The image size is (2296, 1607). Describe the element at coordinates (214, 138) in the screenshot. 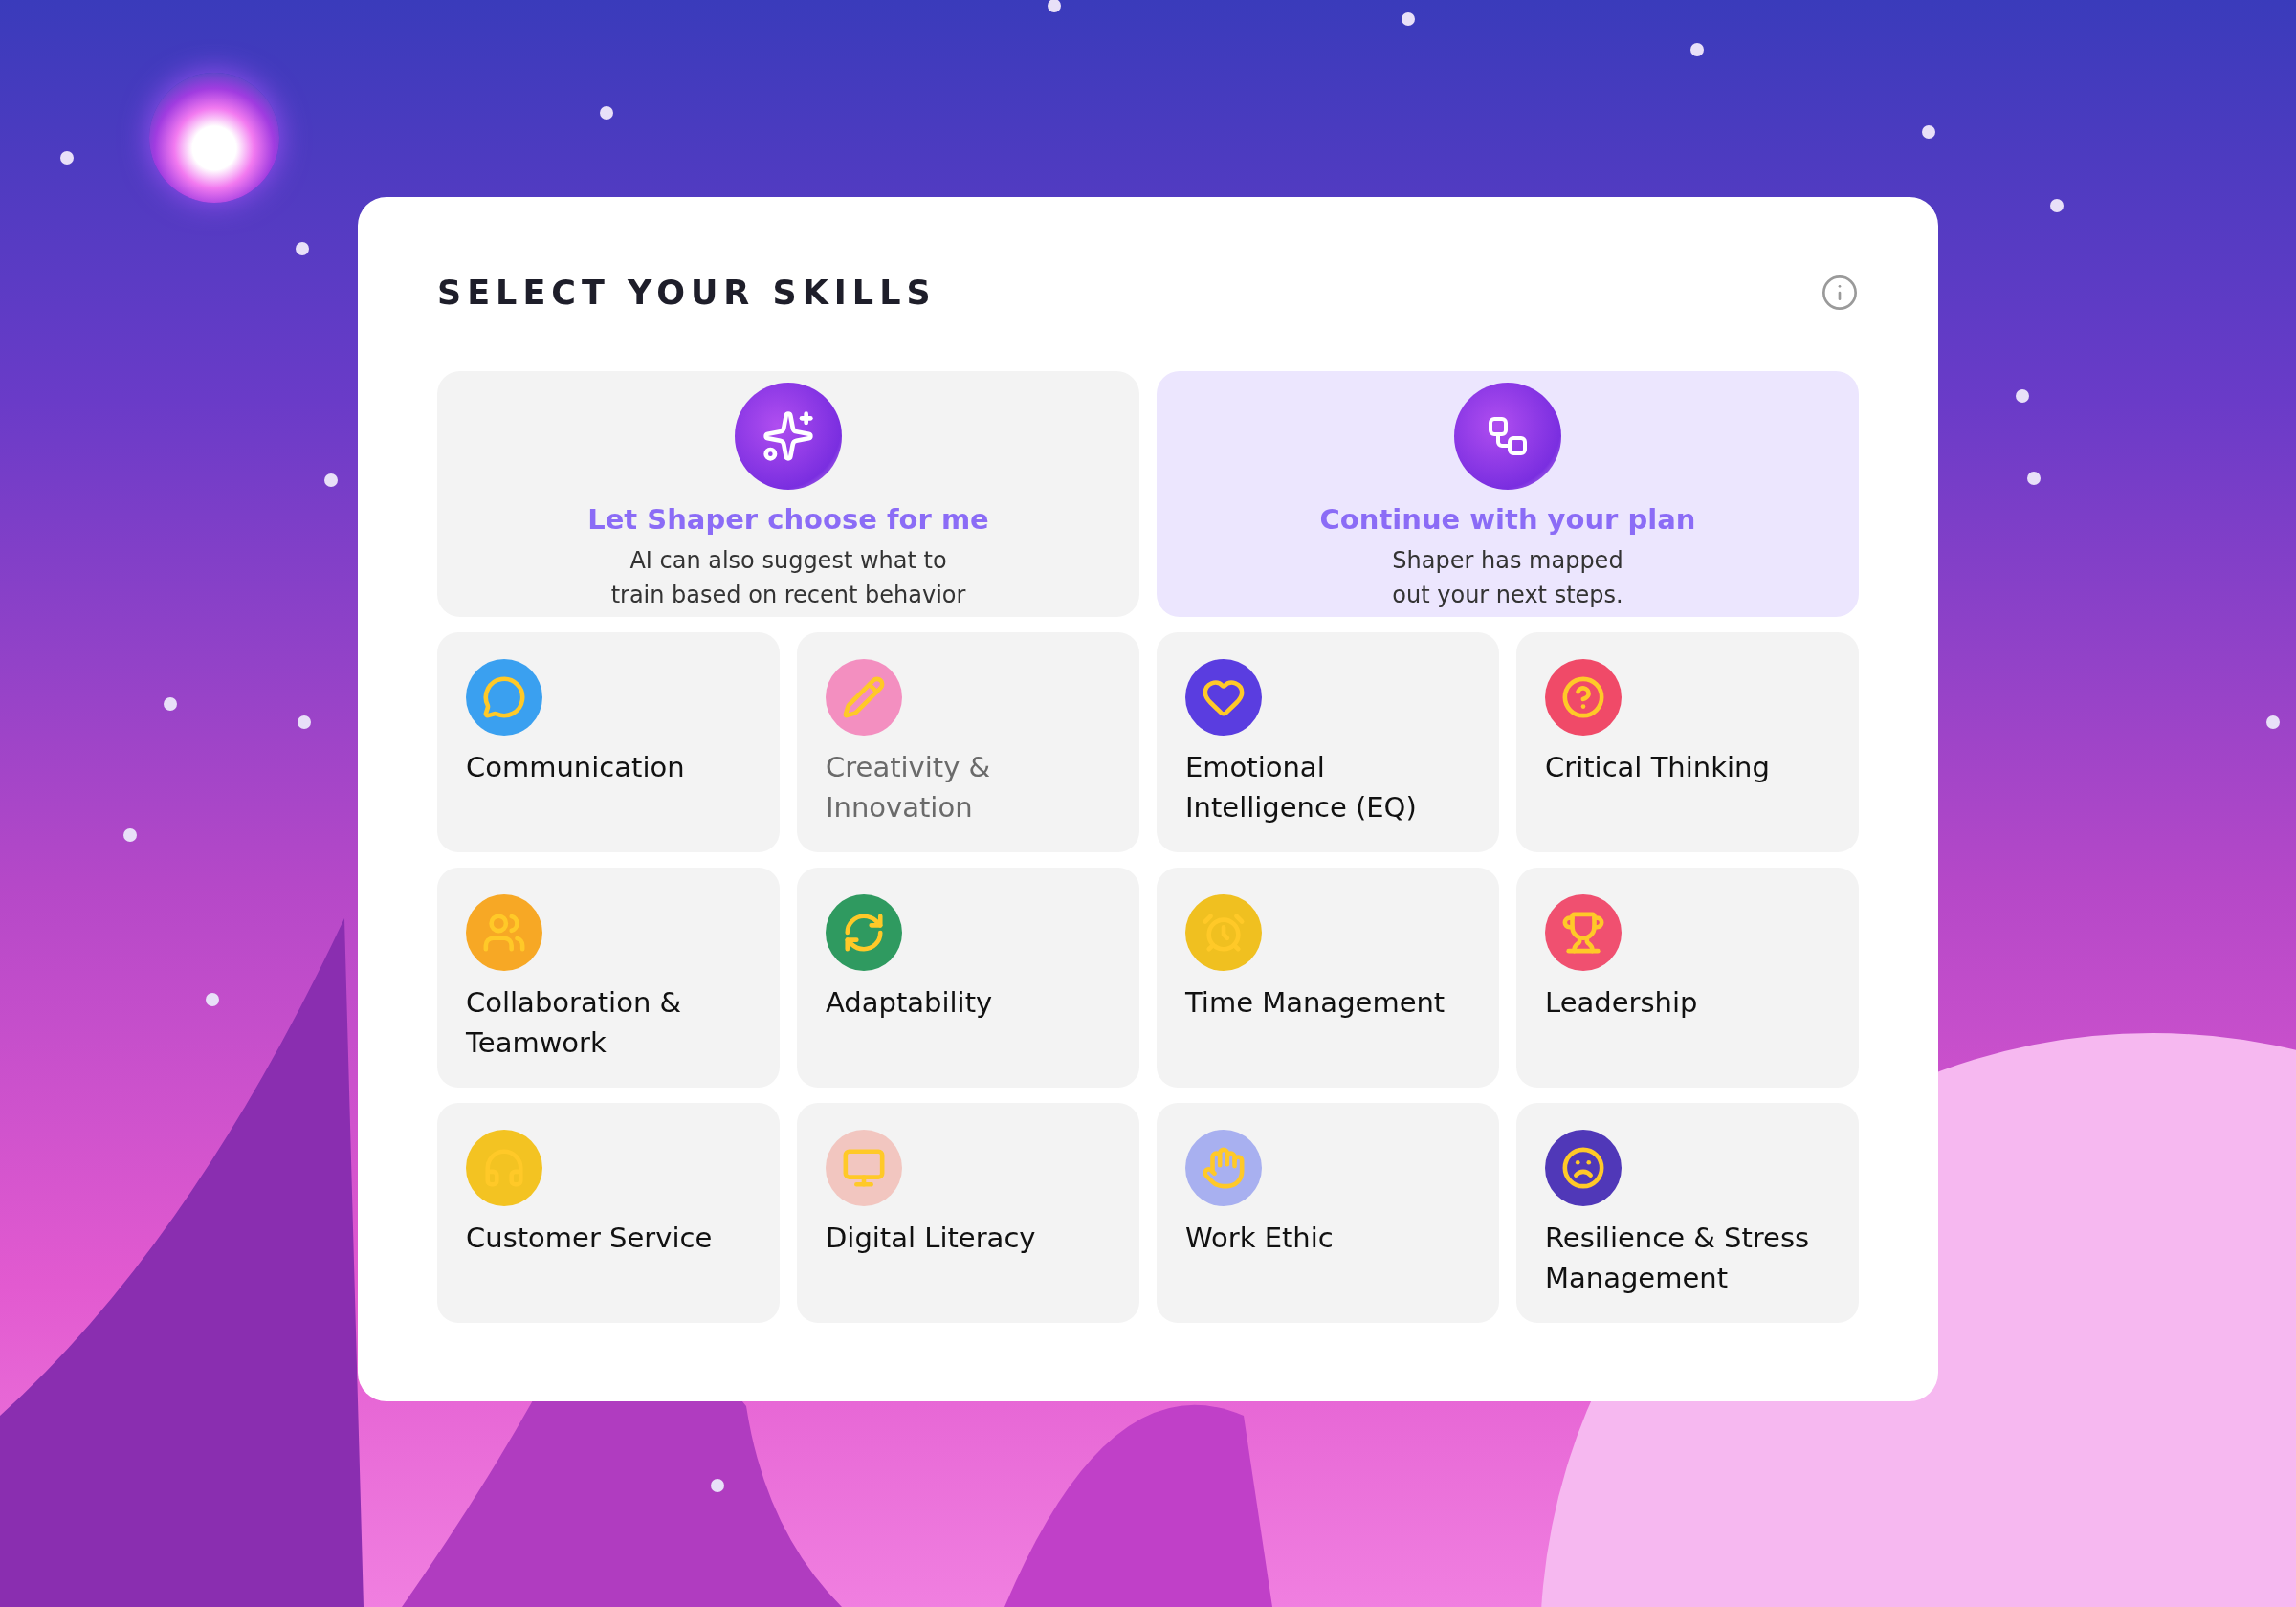

I see `glowing-orb-logo-icon` at that location.